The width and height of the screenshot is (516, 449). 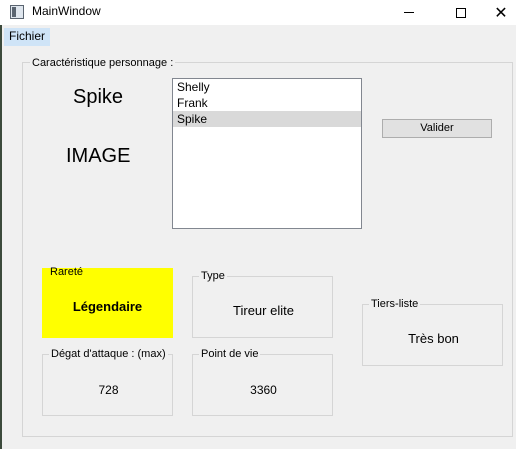 What do you see at coordinates (267, 153) in the screenshot?
I see `character-list: Shelly Frank Spike` at bounding box center [267, 153].